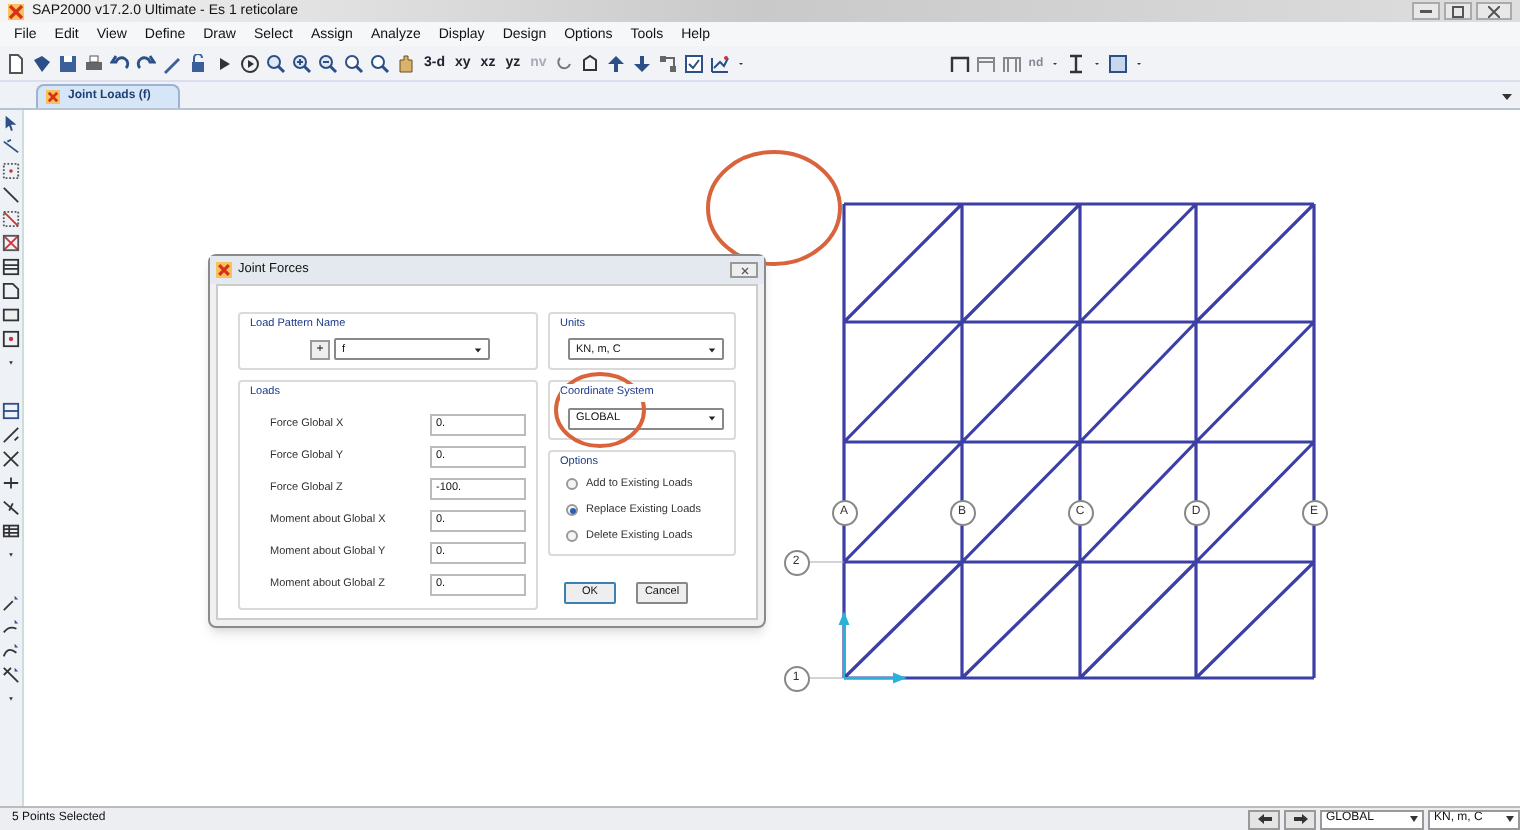 This screenshot has height=830, width=1520. I want to click on zoom-in-icon, so click(302, 63).